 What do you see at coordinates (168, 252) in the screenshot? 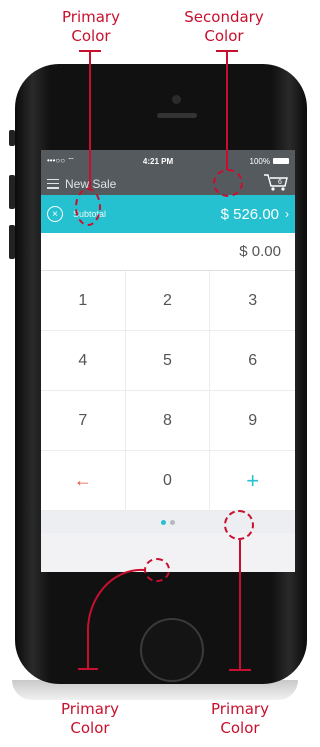
I see `amount-entry-field: $ 0.00` at bounding box center [168, 252].